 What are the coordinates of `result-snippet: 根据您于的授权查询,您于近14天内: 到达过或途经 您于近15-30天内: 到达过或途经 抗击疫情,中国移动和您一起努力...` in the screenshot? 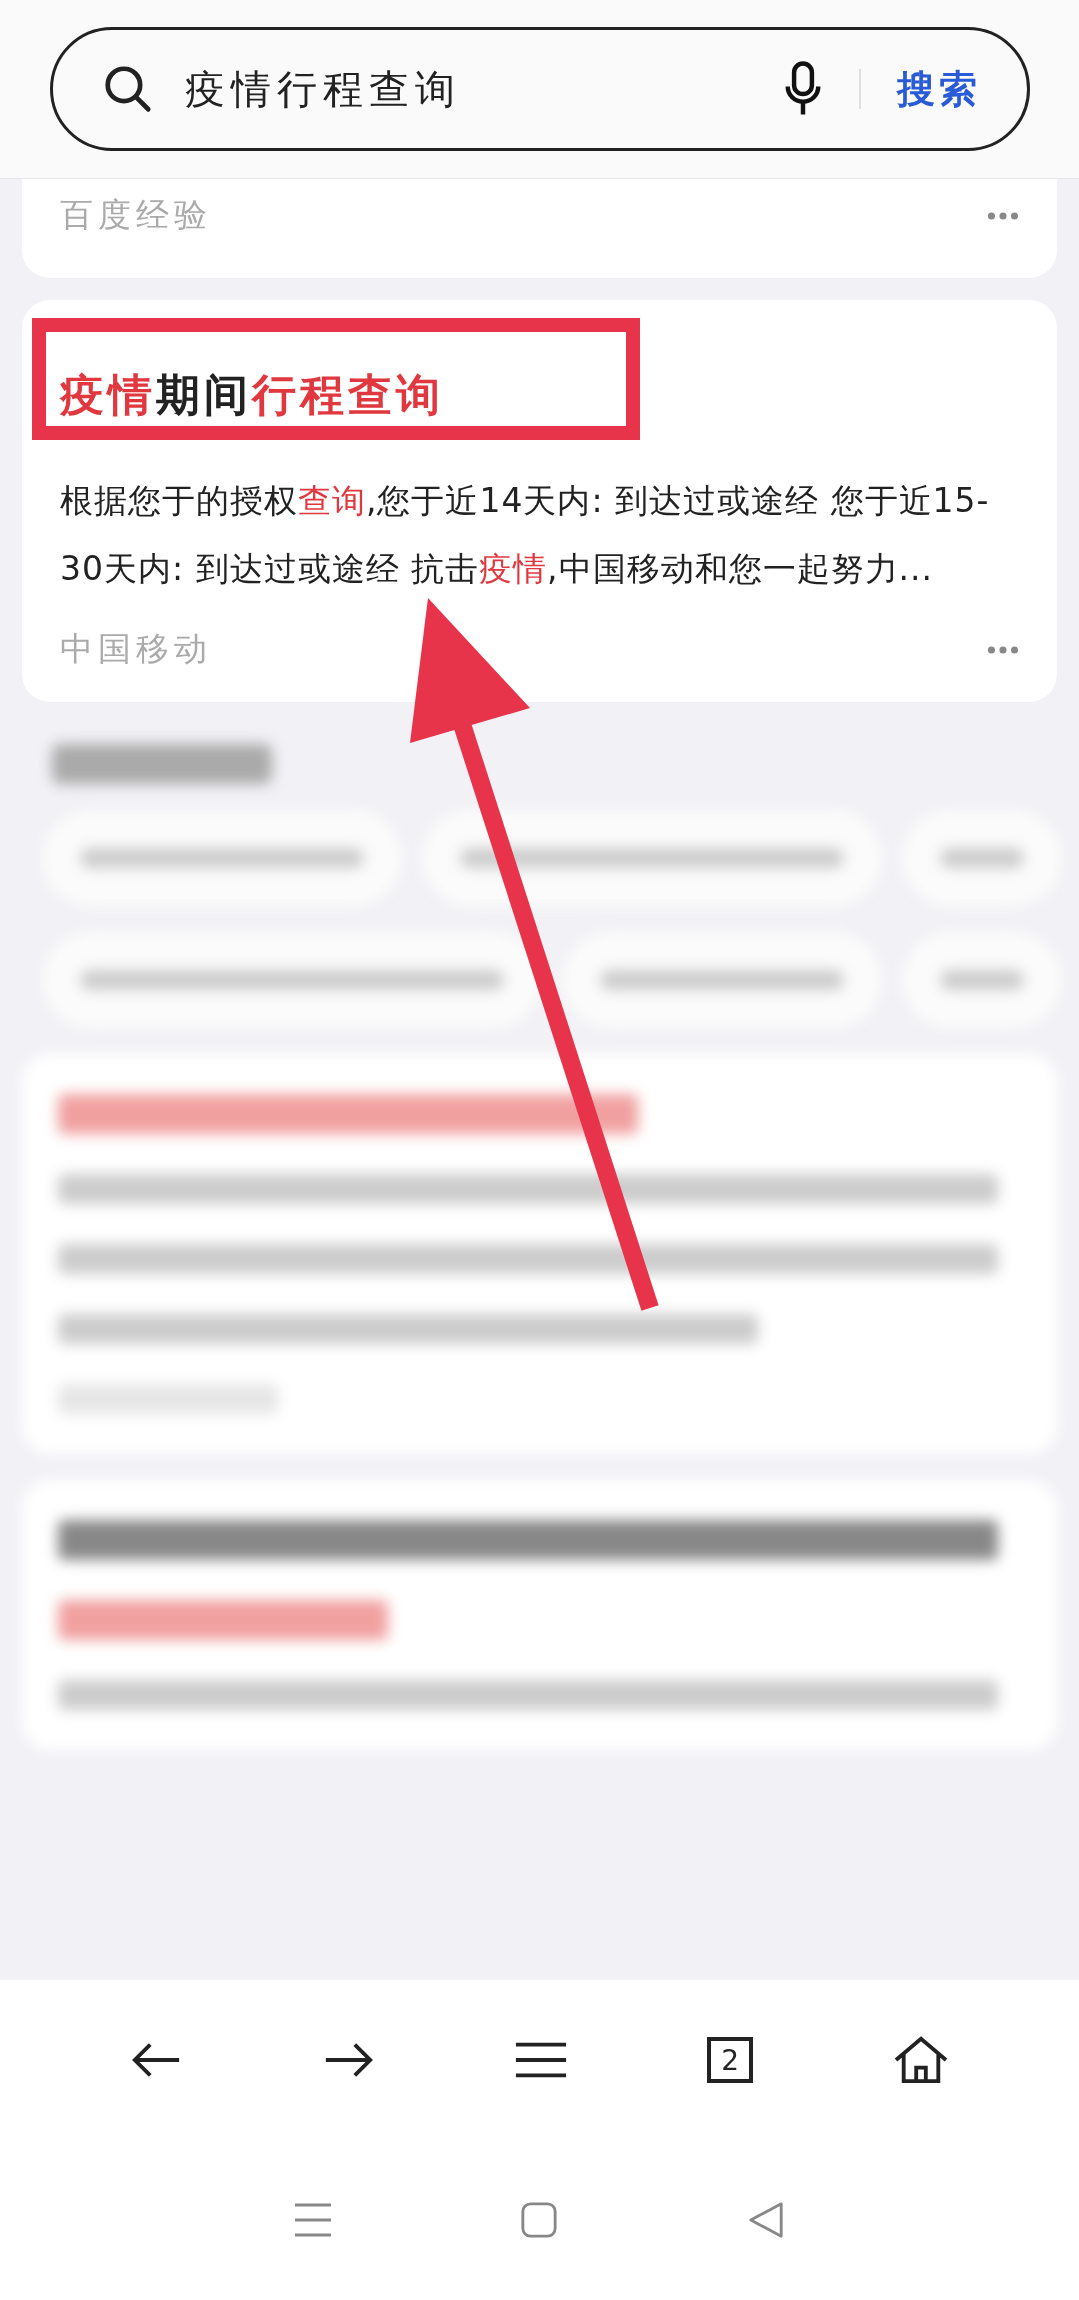 It's located at (525, 535).